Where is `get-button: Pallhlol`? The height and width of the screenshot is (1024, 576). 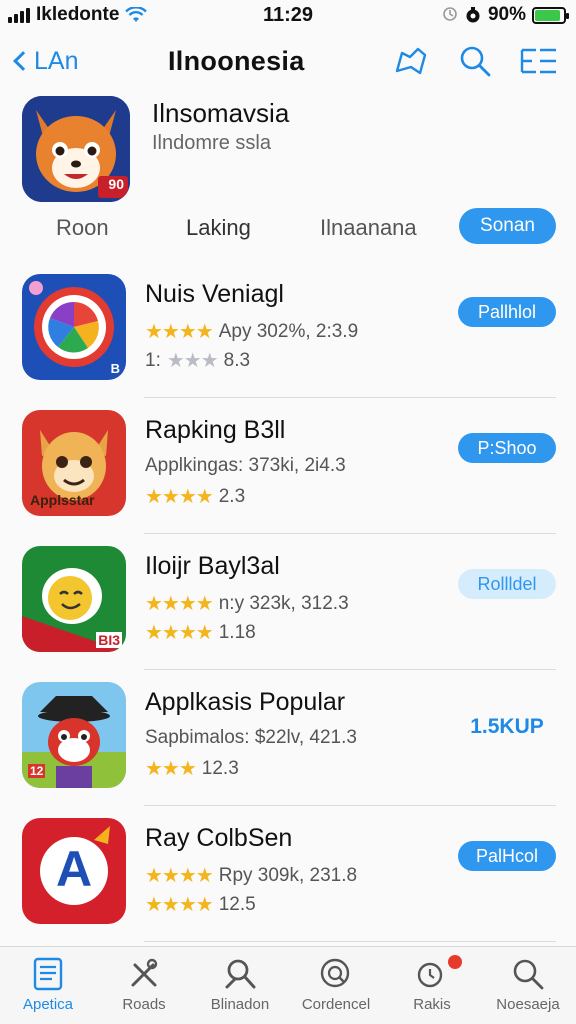 get-button: Pallhlol is located at coordinates (507, 312).